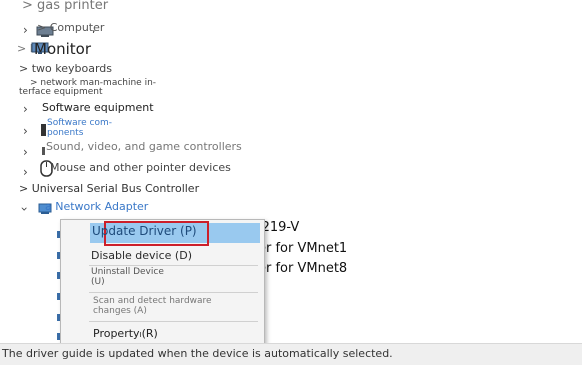  I want to click on tree-item-software-components: Software com- ponents, so click(79, 128).